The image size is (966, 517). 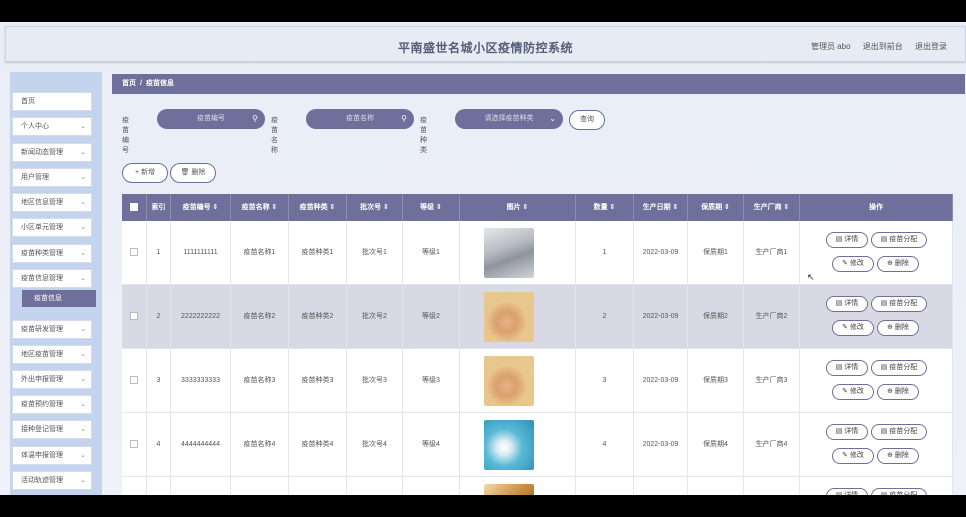 What do you see at coordinates (605, 445) in the screenshot?
I see `qty-cell: 4` at bounding box center [605, 445].